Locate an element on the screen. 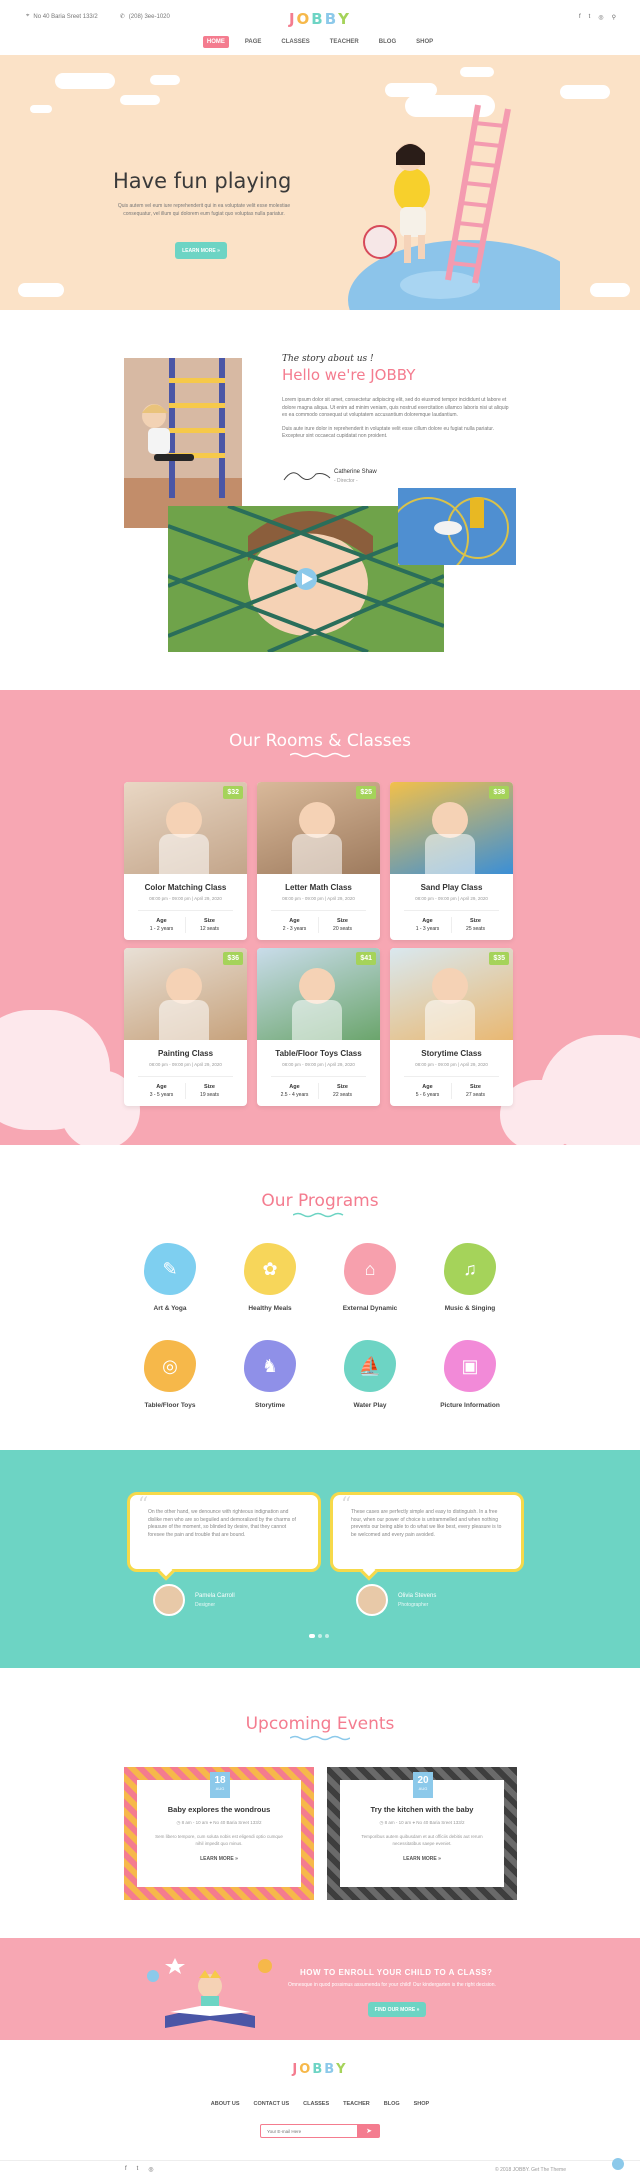 The height and width of the screenshot is (2178, 640). logo-letter: J is located at coordinates (292, 19).